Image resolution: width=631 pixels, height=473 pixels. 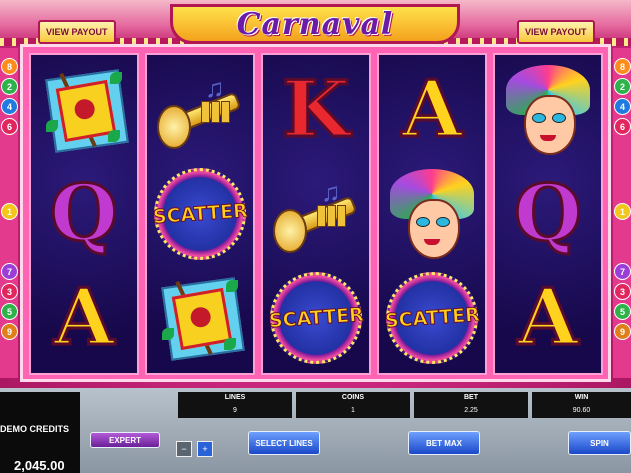 I want to click on reel-3: K ♫ SCATTER, so click(x=316, y=214).